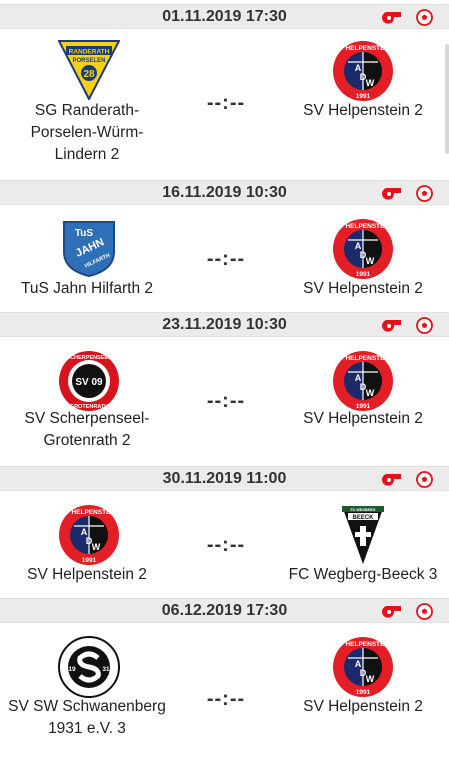 The image size is (449, 768). Describe the element at coordinates (90, 358) in the screenshot. I see `logo-text: SCHERPENSEEL` at that location.